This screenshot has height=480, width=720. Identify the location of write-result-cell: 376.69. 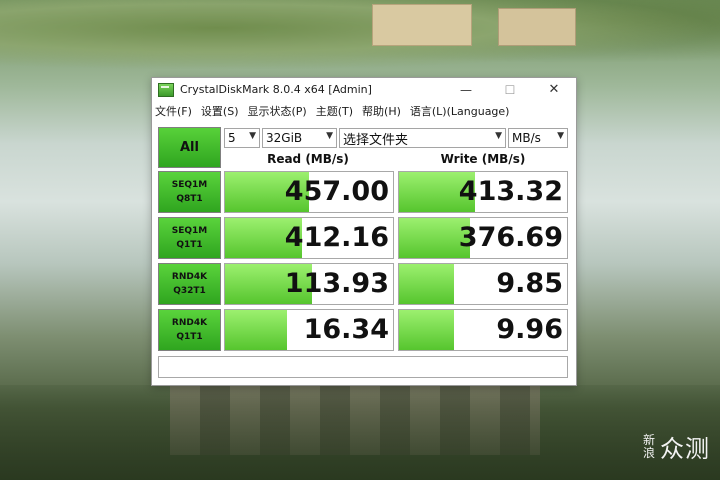
(483, 238).